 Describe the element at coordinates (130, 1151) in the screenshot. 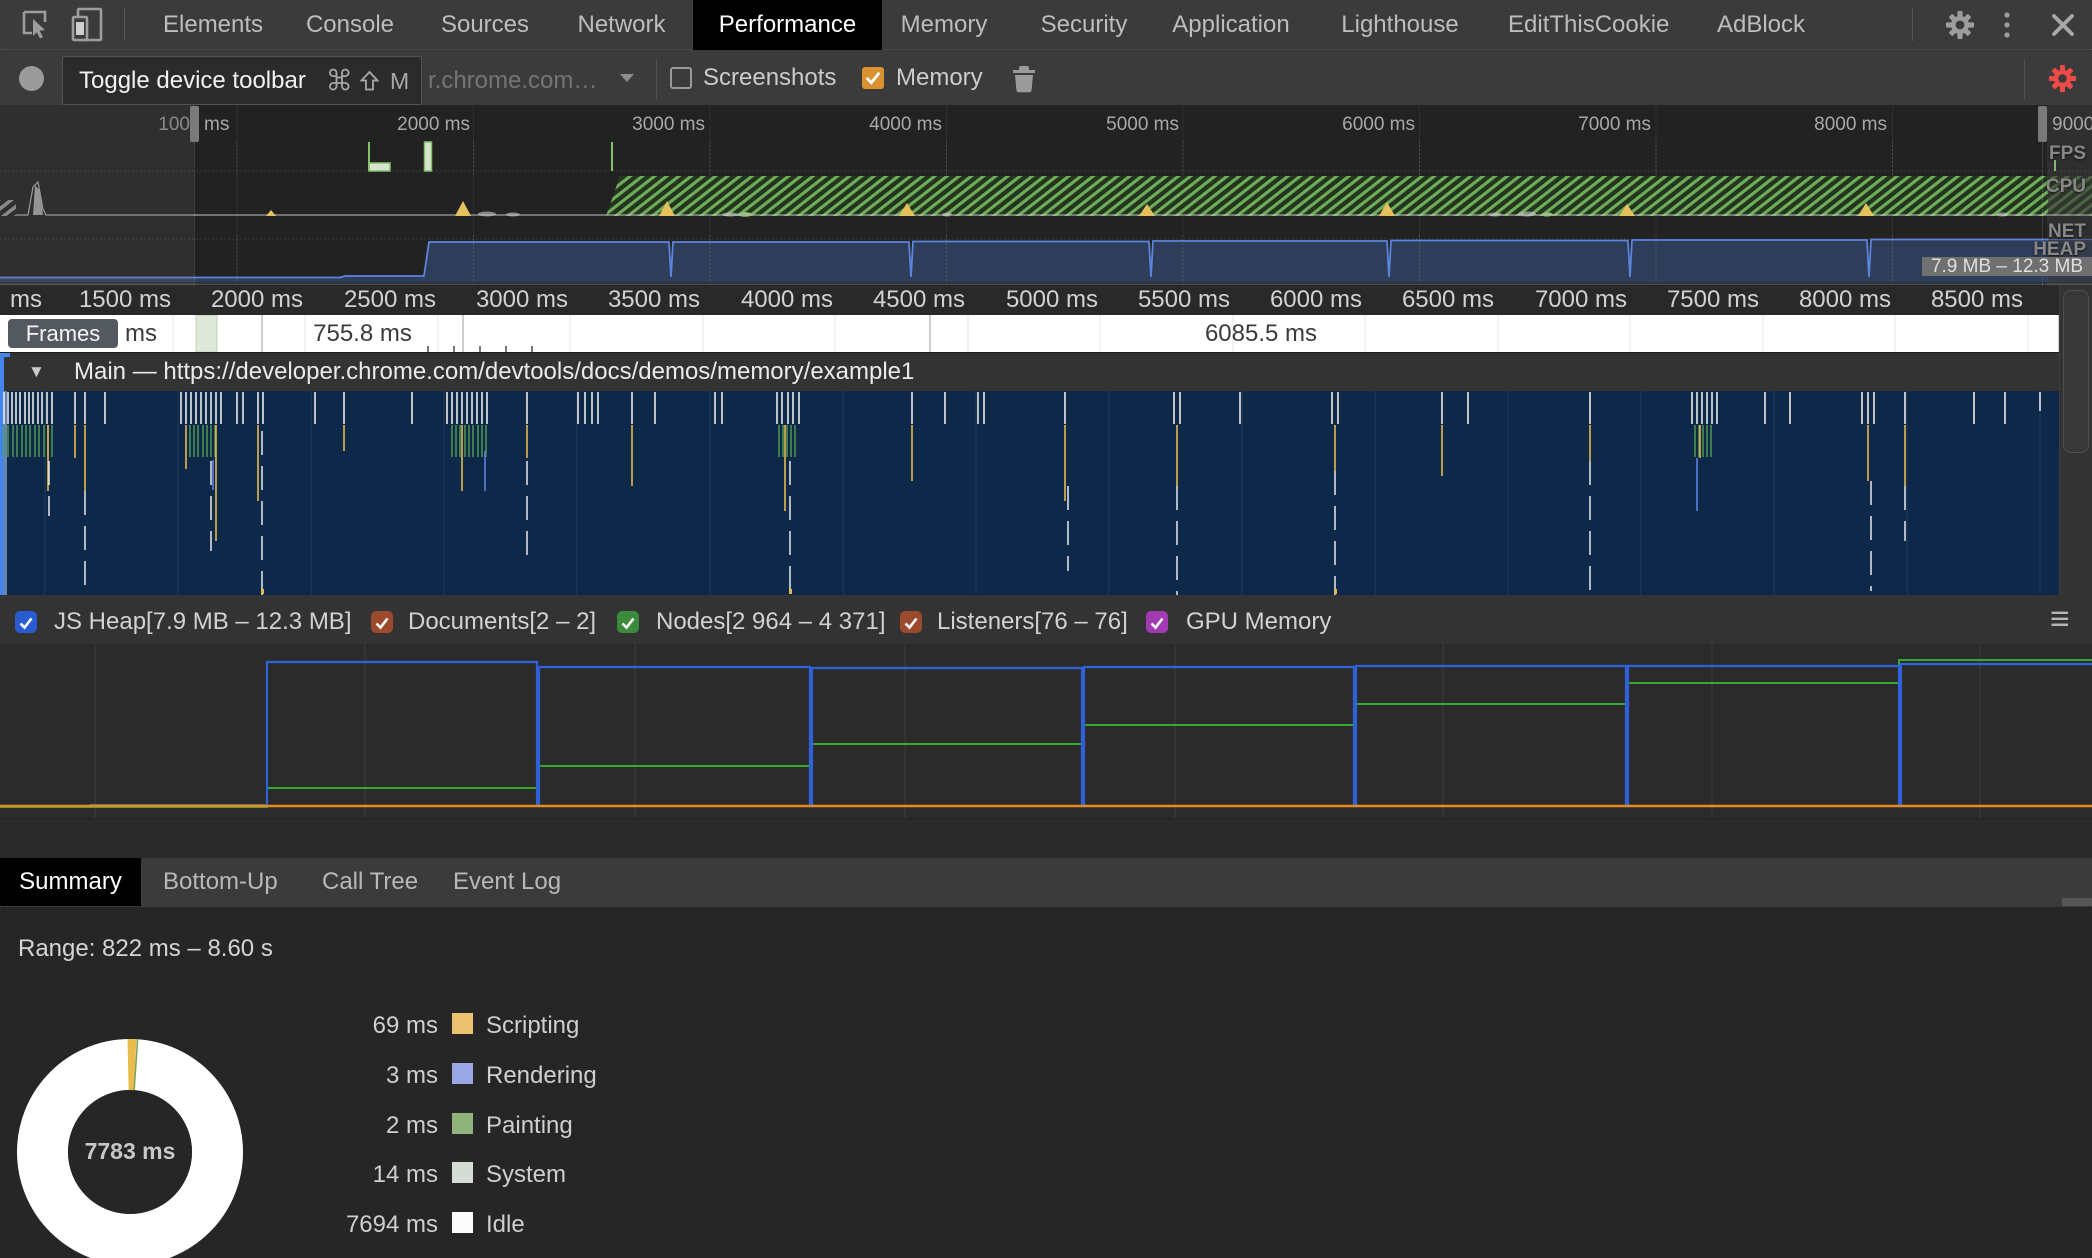

I see `svg-text: 7783 ms` at that location.